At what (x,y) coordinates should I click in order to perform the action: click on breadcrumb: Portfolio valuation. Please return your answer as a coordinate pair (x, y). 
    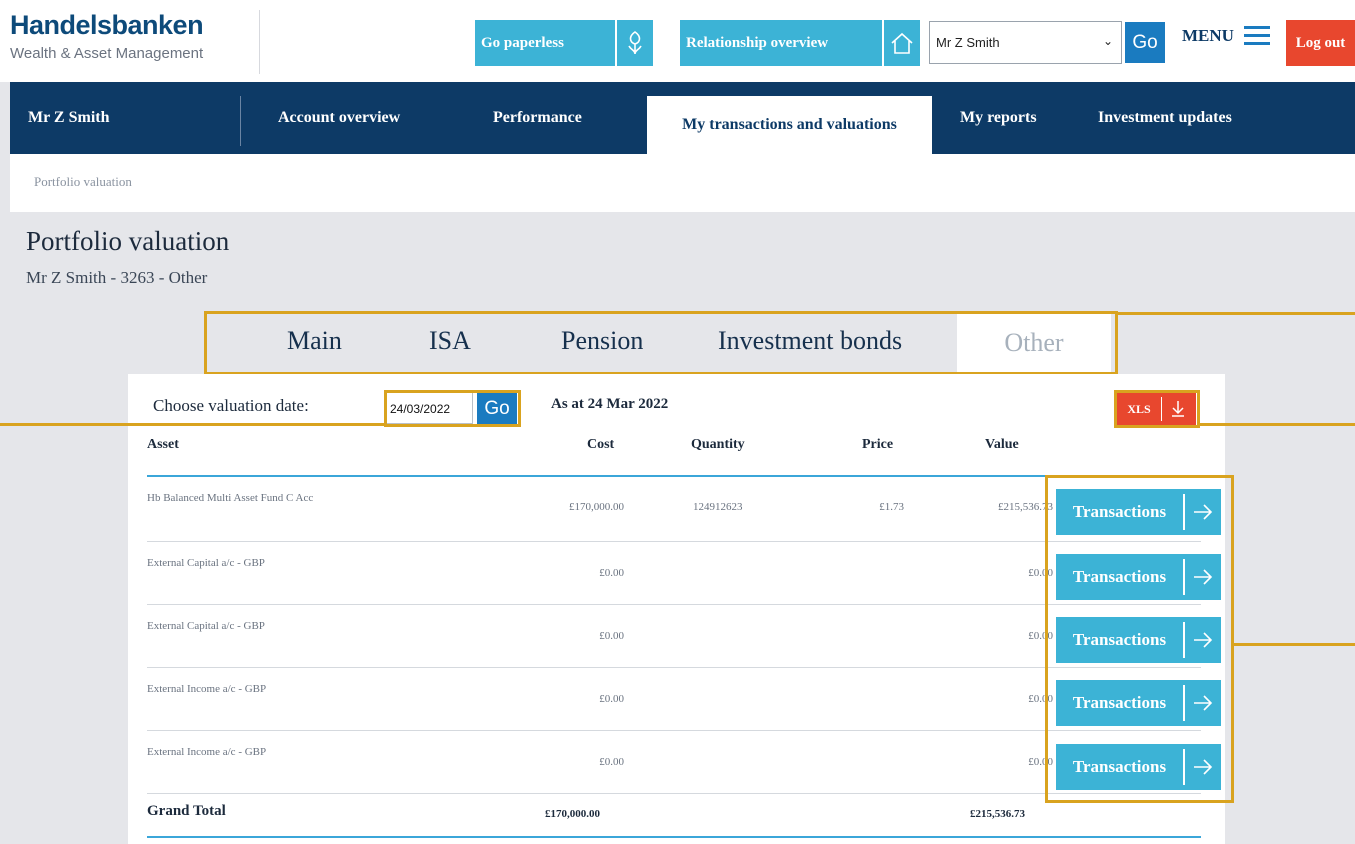
    Looking at the image, I should click on (83, 182).